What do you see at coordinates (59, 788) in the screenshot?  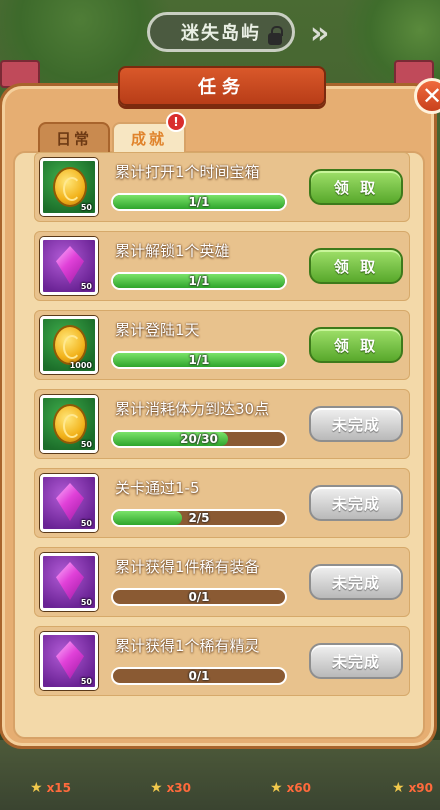 I see `bottom-reward-label: x15` at bounding box center [59, 788].